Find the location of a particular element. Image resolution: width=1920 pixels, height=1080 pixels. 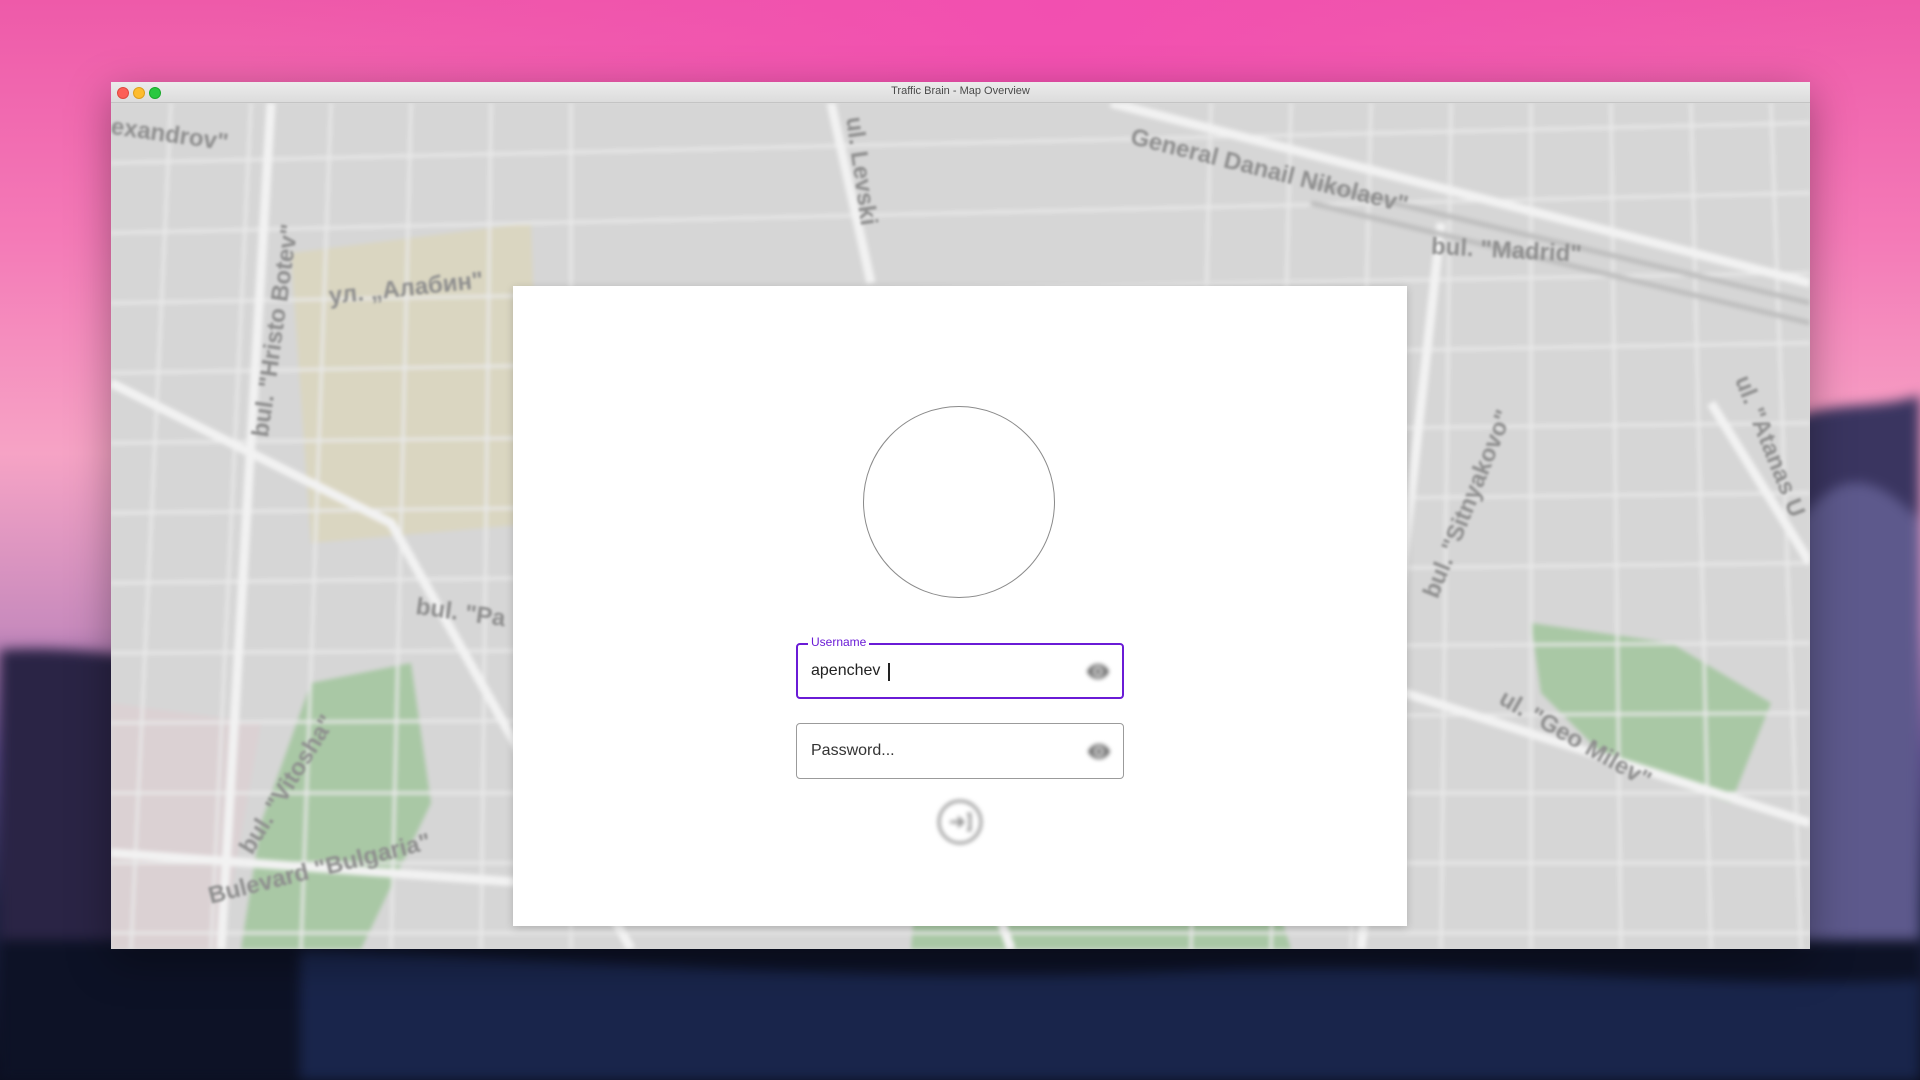

password-field is located at coordinates (960, 751).